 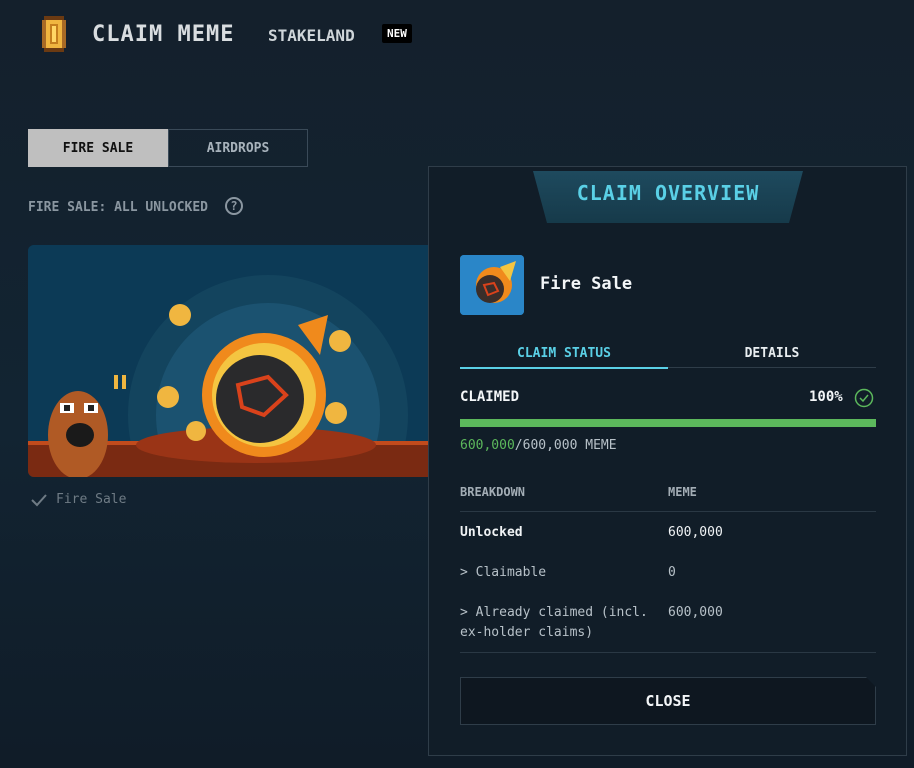 I want to click on row-already-claimed-label: > Already claimed (incl., so click(x=554, y=612).